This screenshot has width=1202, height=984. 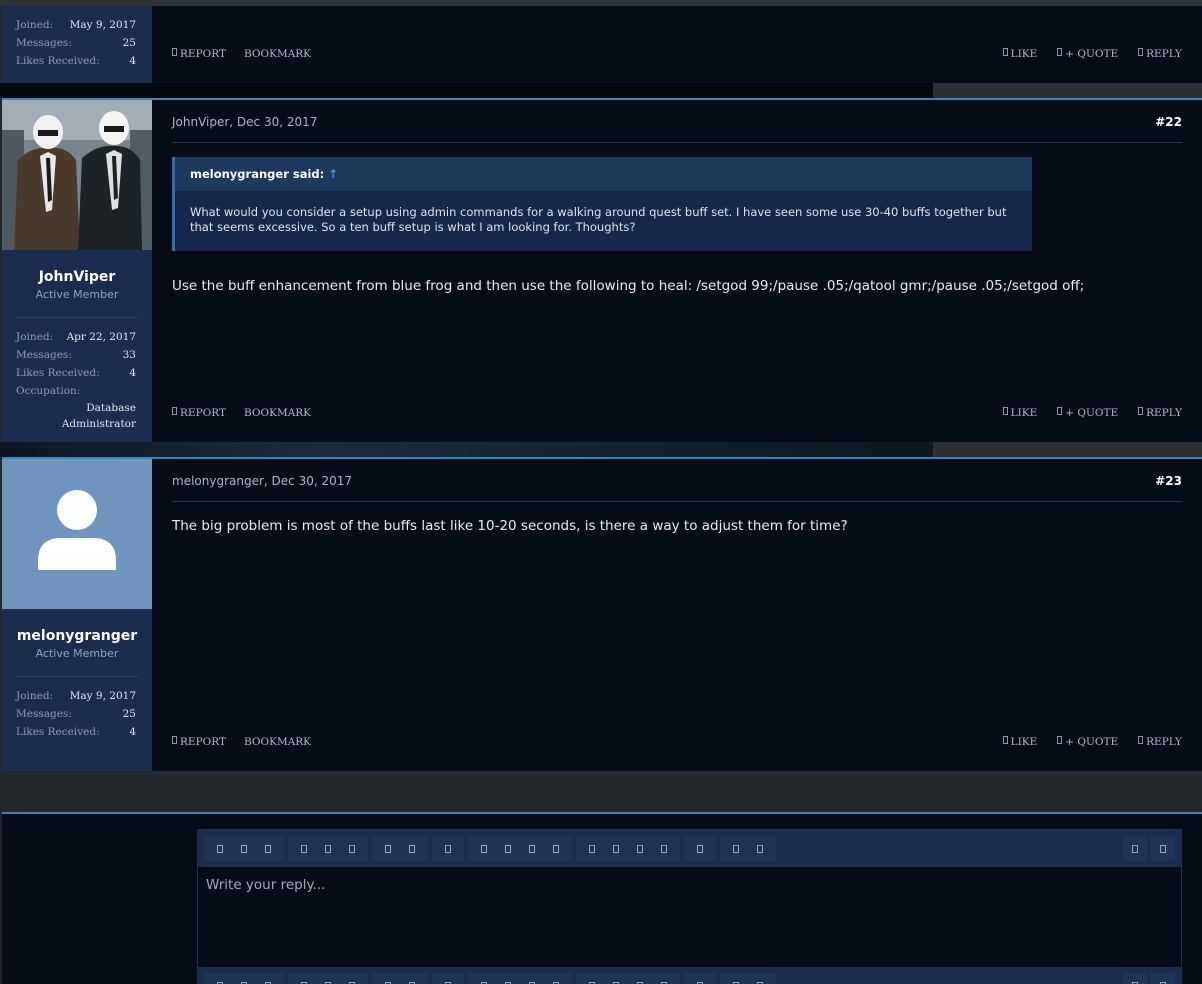 What do you see at coordinates (76, 355) in the screenshot?
I see `stat-messages: Messages: 33` at bounding box center [76, 355].